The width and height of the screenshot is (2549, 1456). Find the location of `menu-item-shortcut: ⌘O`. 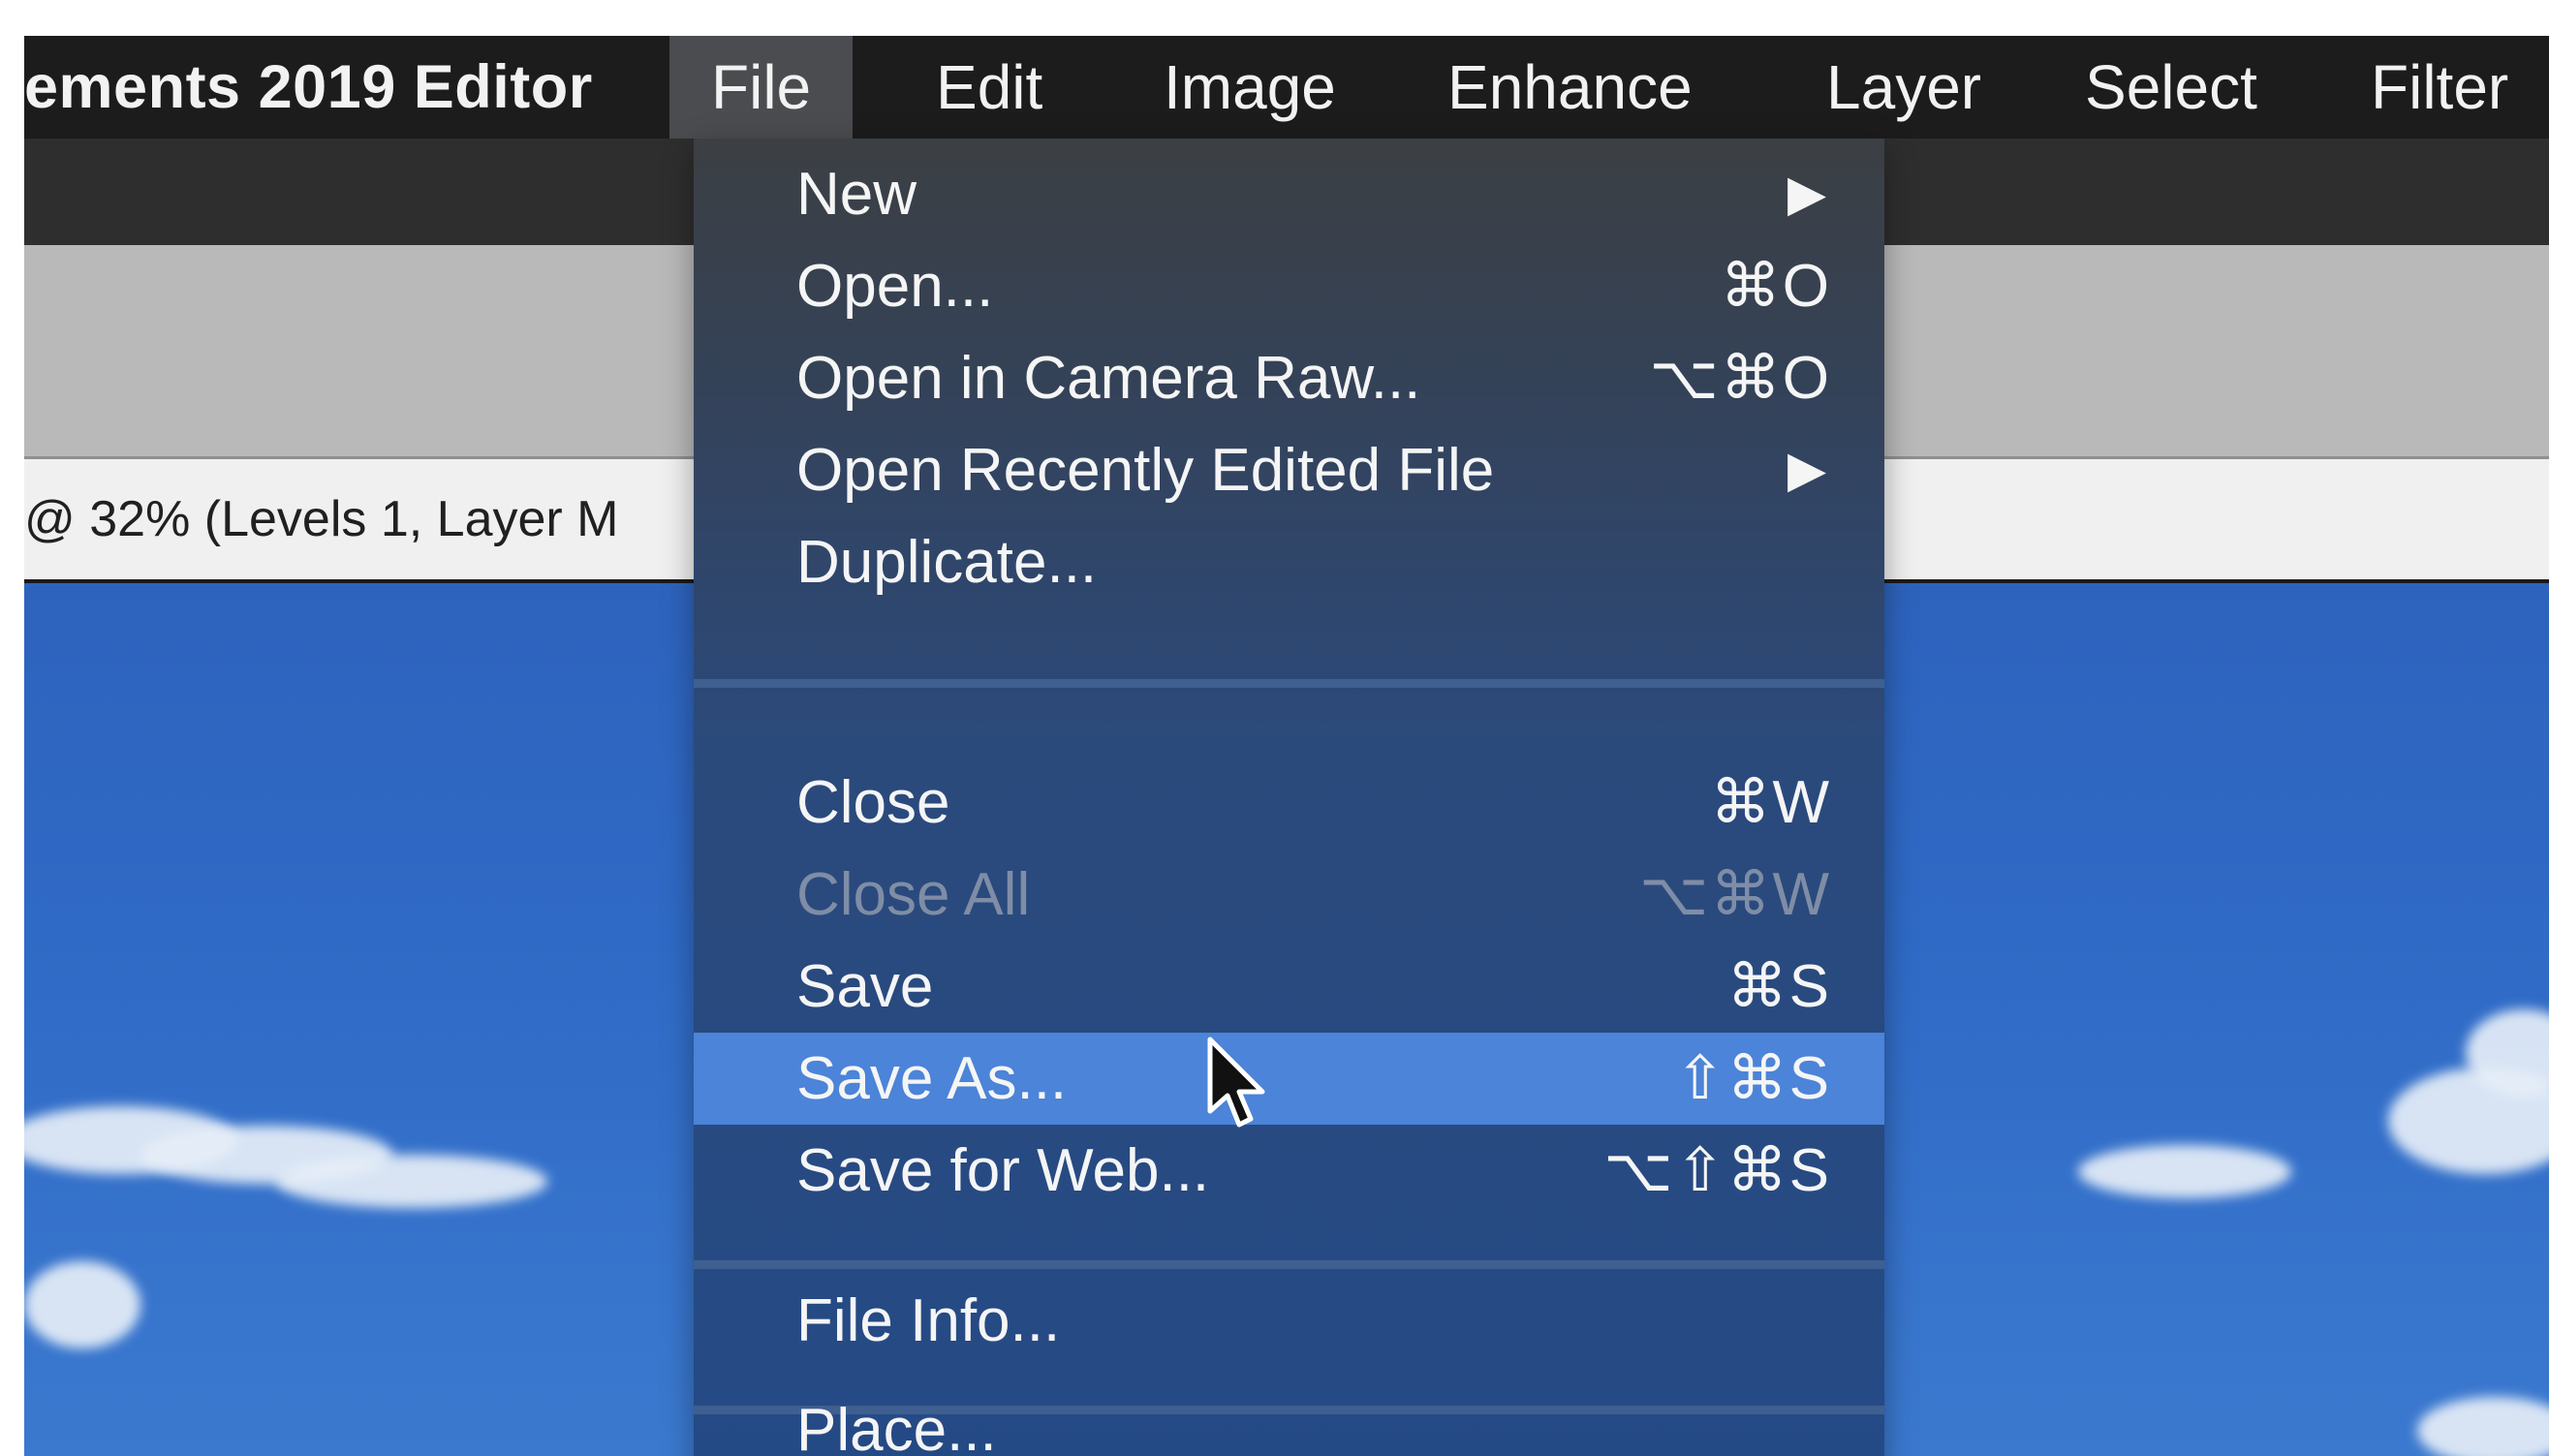

menu-item-shortcut: ⌘O is located at coordinates (1776, 286).